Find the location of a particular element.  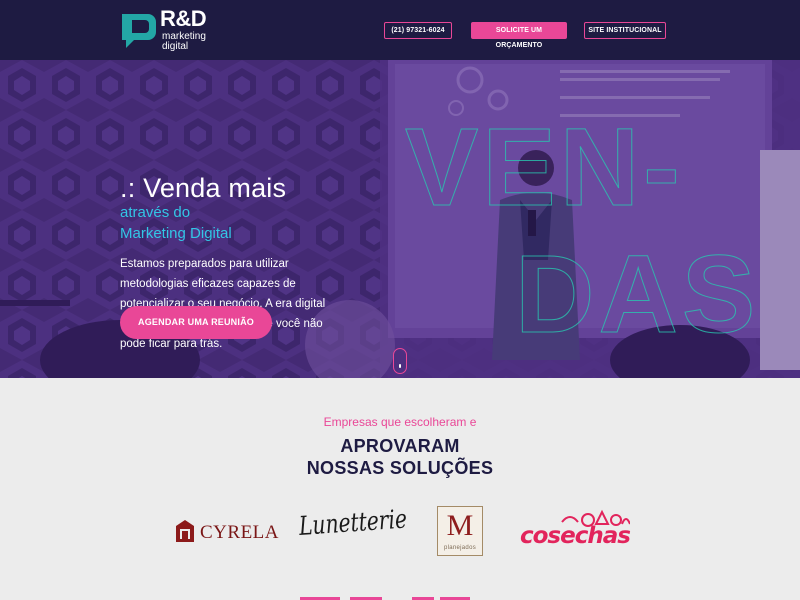

client-logo-cosechas: cosechas is located at coordinates (576, 531).